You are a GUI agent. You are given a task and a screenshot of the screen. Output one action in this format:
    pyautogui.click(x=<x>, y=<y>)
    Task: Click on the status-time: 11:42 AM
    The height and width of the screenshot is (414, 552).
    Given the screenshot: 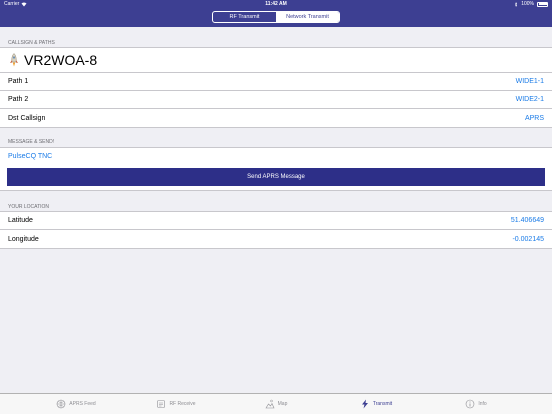 What is the action you would take?
    pyautogui.click(x=276, y=4)
    